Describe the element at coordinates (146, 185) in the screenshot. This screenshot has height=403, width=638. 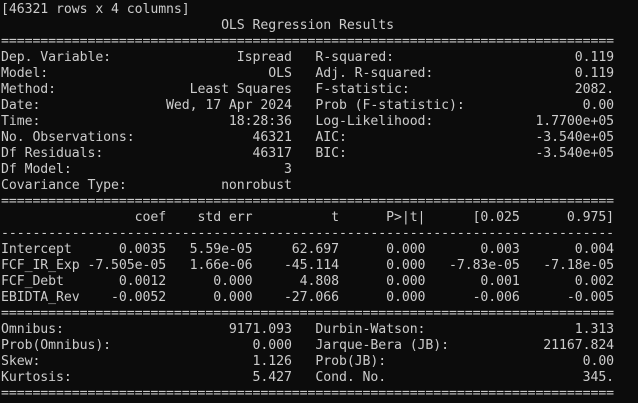
I see `summary-row: Covariance Type: nonrobust` at that location.